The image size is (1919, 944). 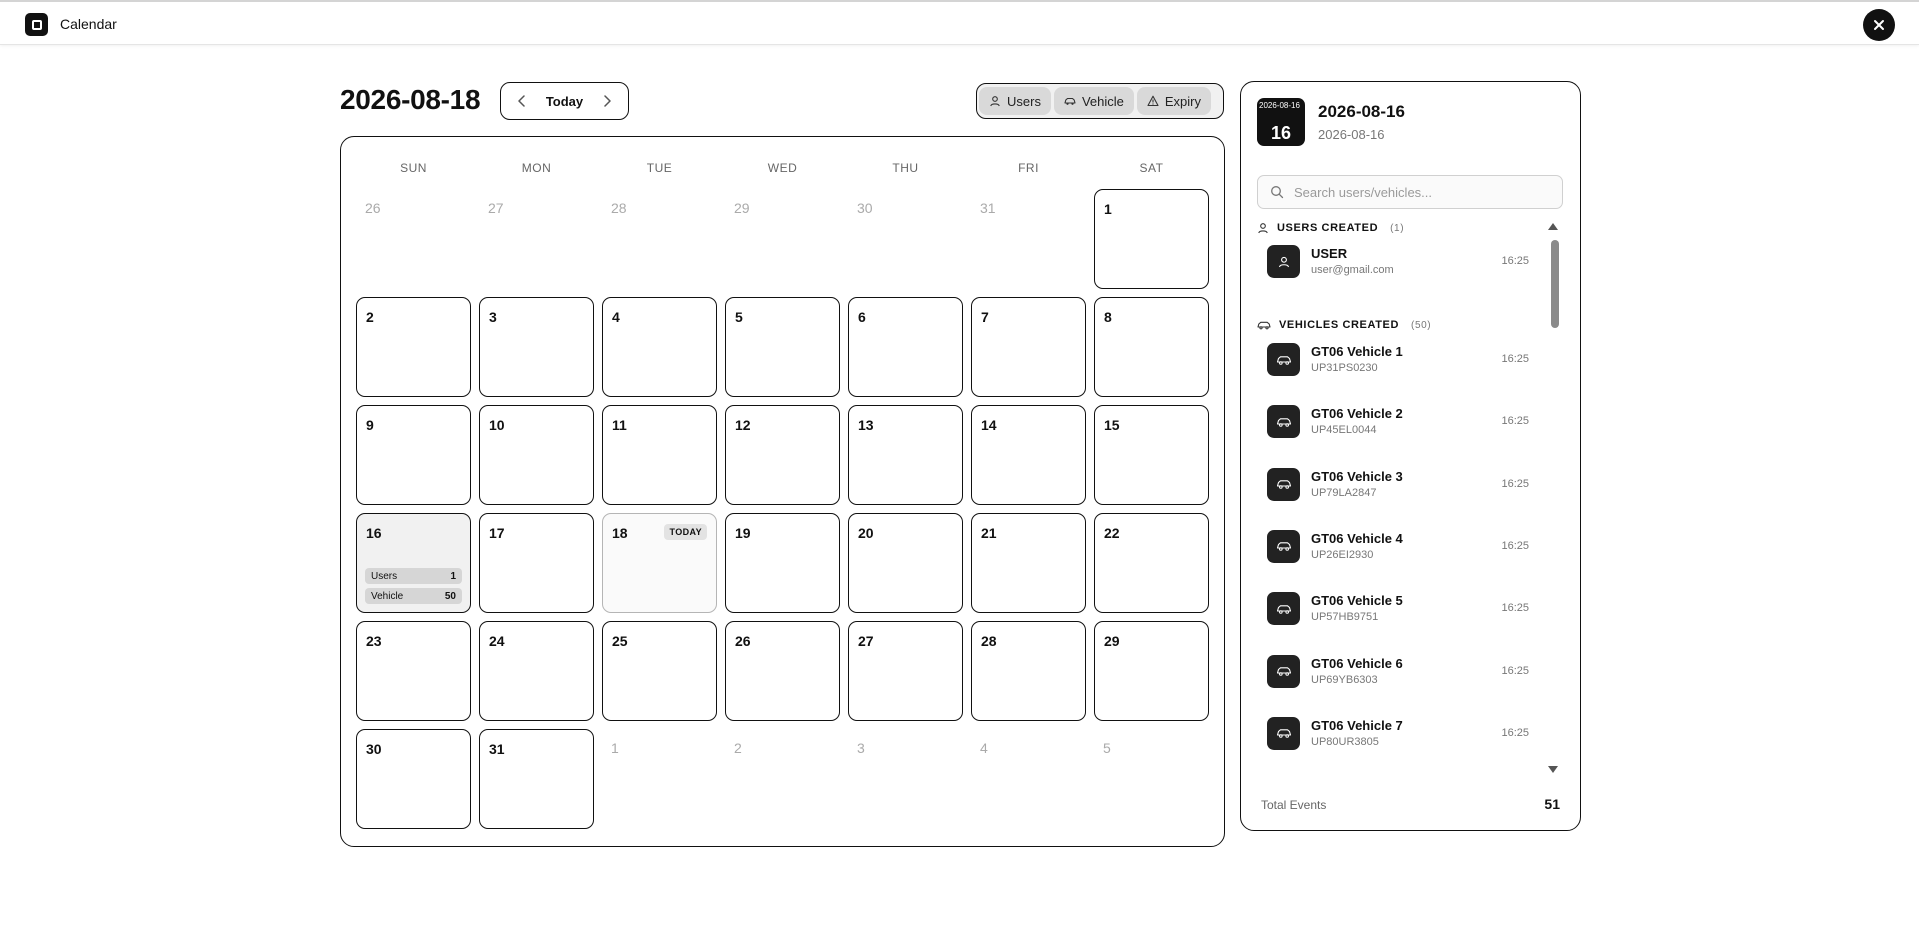 I want to click on day-cell: 26, so click(x=782, y=671).